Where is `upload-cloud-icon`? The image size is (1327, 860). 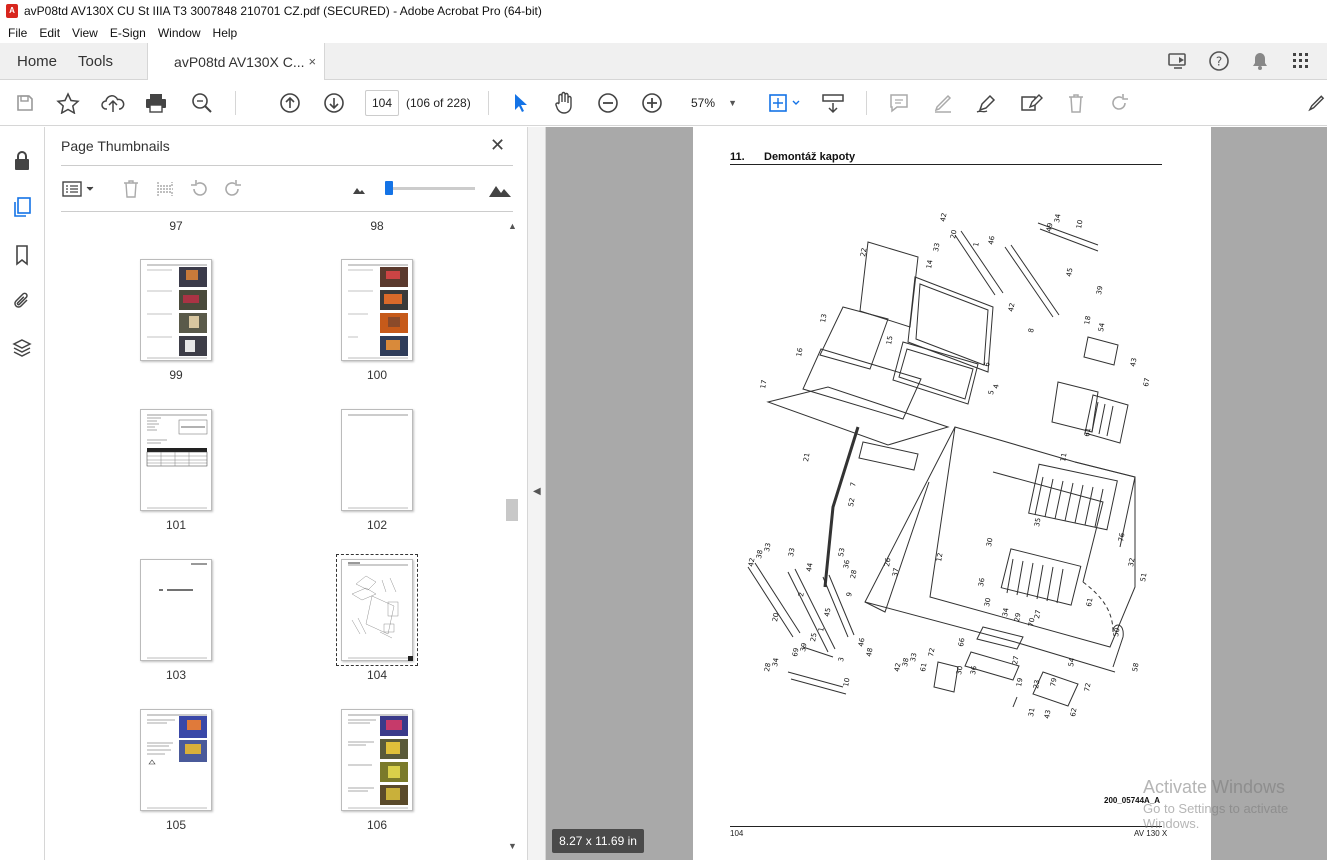
upload-cloud-icon is located at coordinates (113, 103).